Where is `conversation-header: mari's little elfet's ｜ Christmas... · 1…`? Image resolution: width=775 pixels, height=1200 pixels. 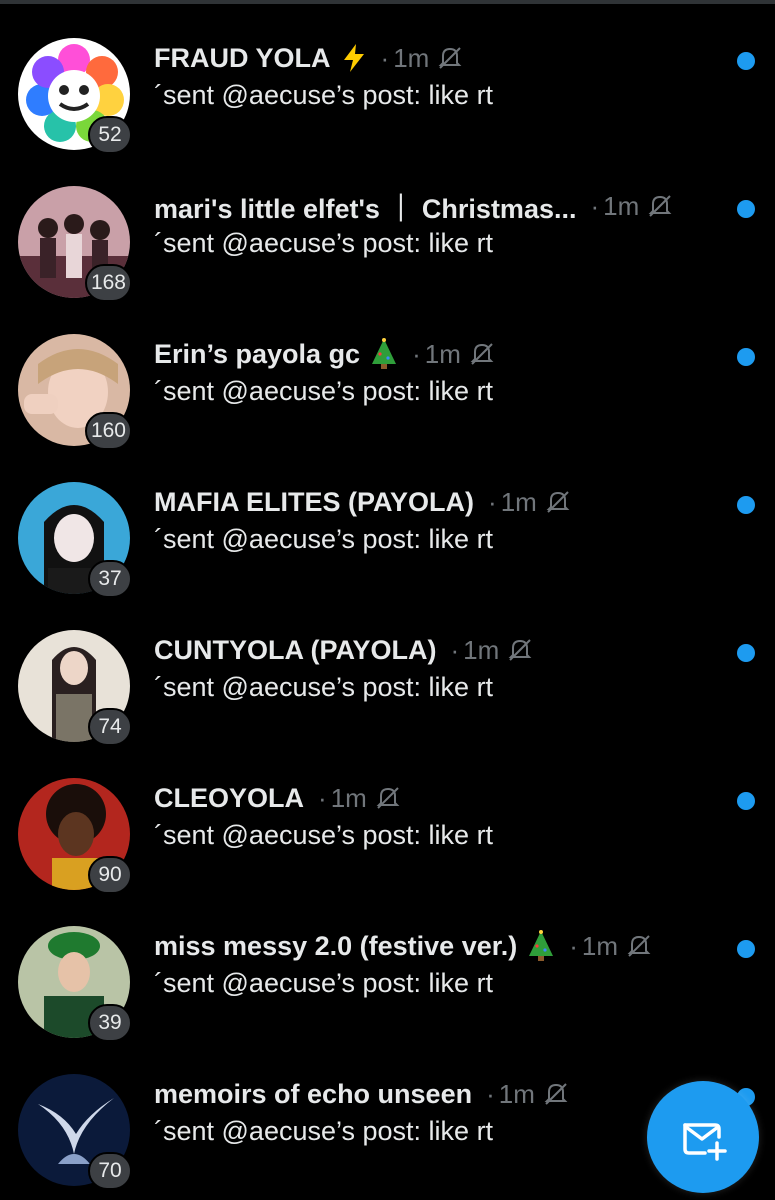
conversation-header: mari's little elfet's ｜ Christmas... · 1… is located at coordinates (434, 206).